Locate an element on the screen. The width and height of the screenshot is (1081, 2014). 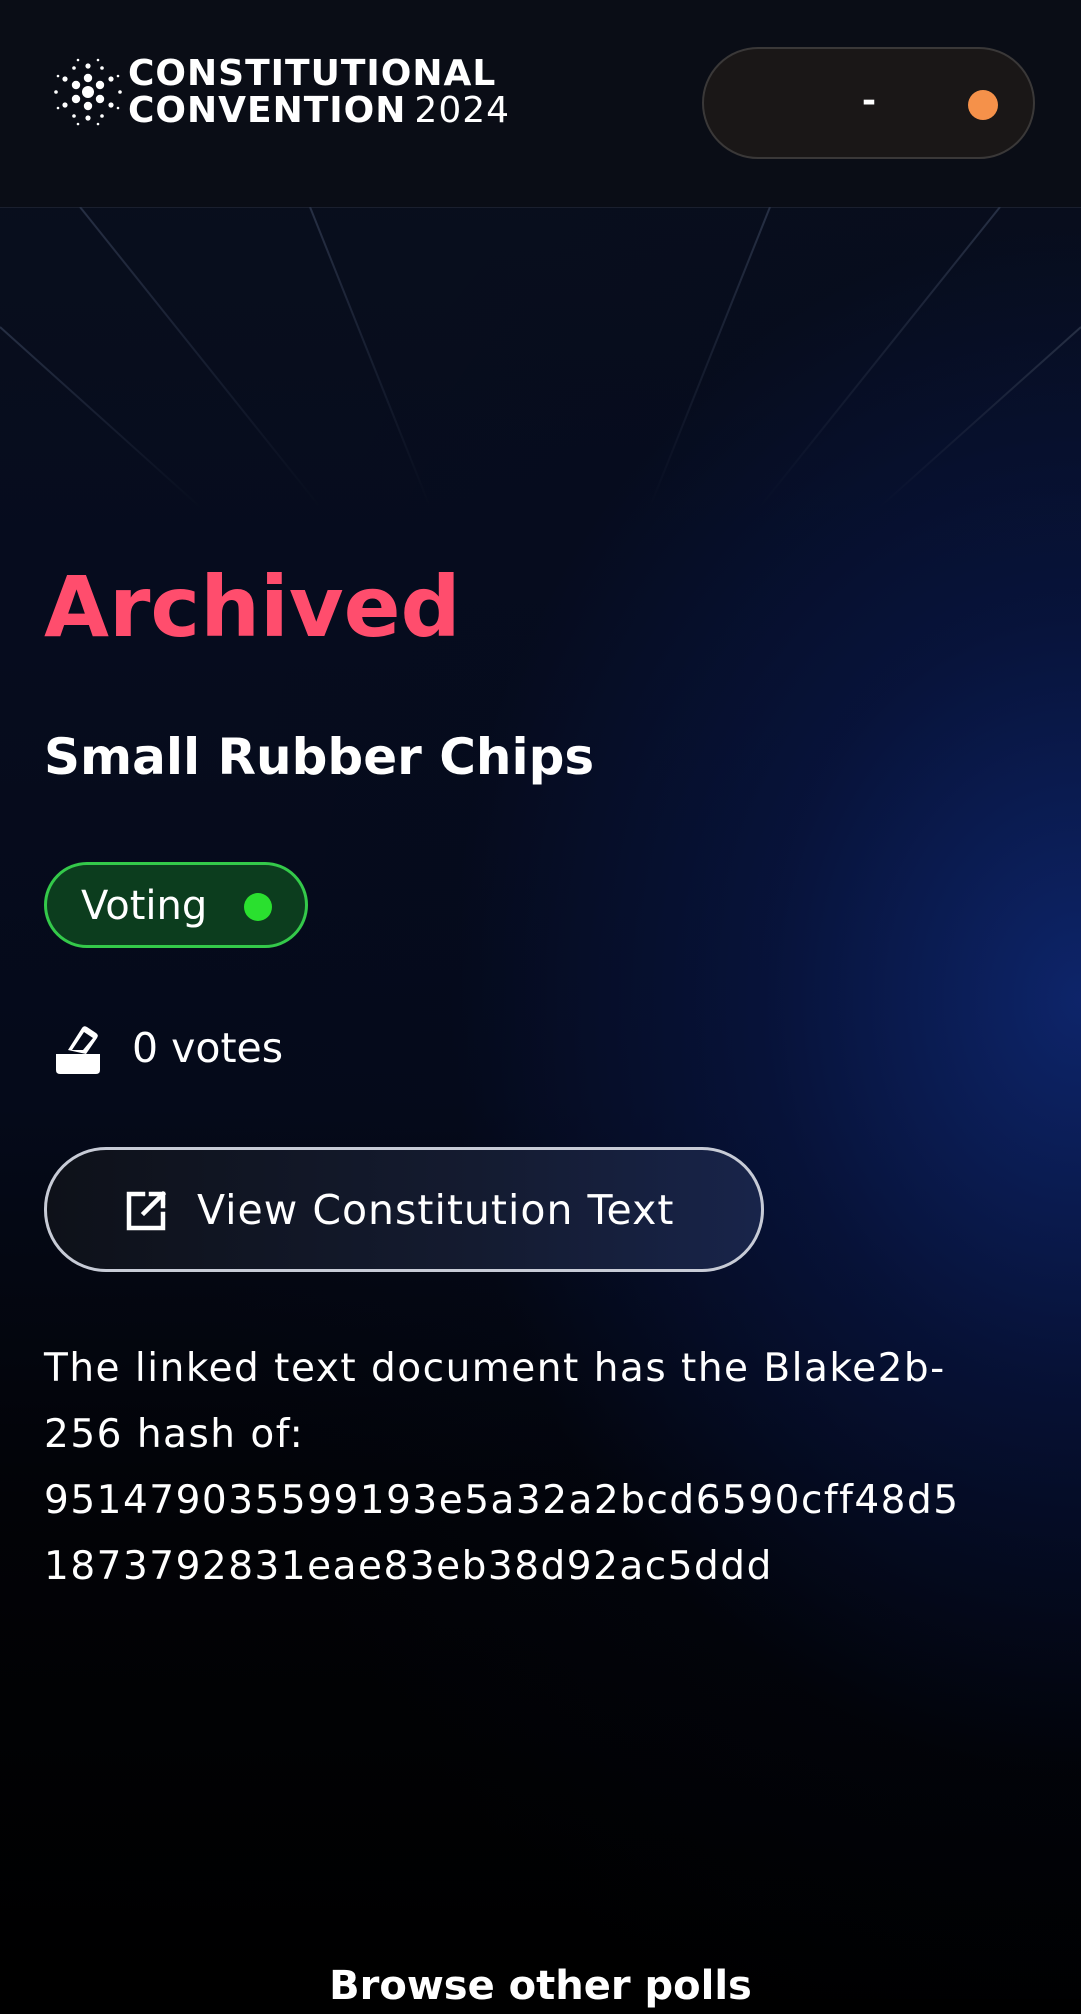
view-constitution-text-label: View Constitution Text is located at coordinates (436, 1210).